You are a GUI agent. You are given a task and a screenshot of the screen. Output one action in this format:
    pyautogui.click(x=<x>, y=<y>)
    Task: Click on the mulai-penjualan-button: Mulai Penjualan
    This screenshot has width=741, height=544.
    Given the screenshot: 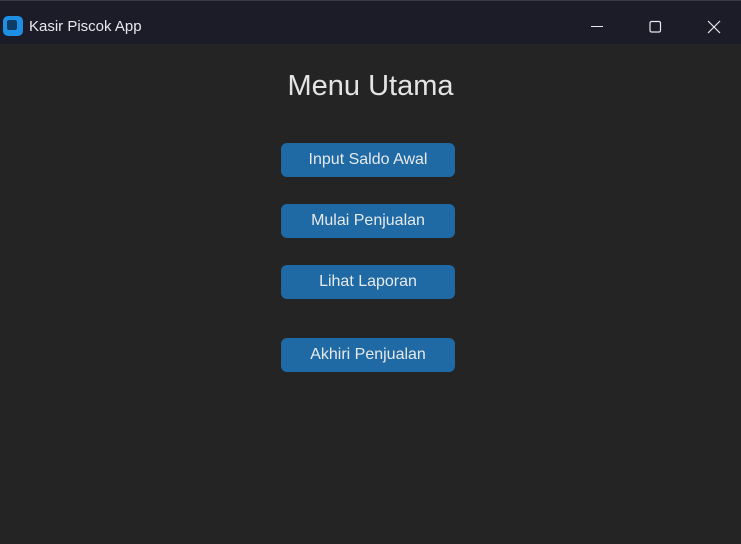 What is the action you would take?
    pyautogui.click(x=368, y=221)
    